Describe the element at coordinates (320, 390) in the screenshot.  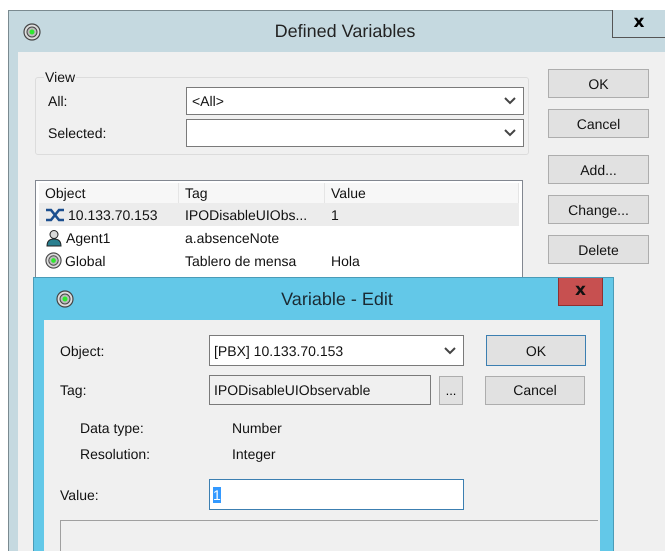
I see `tag-field: IPODisableUIObservable` at that location.